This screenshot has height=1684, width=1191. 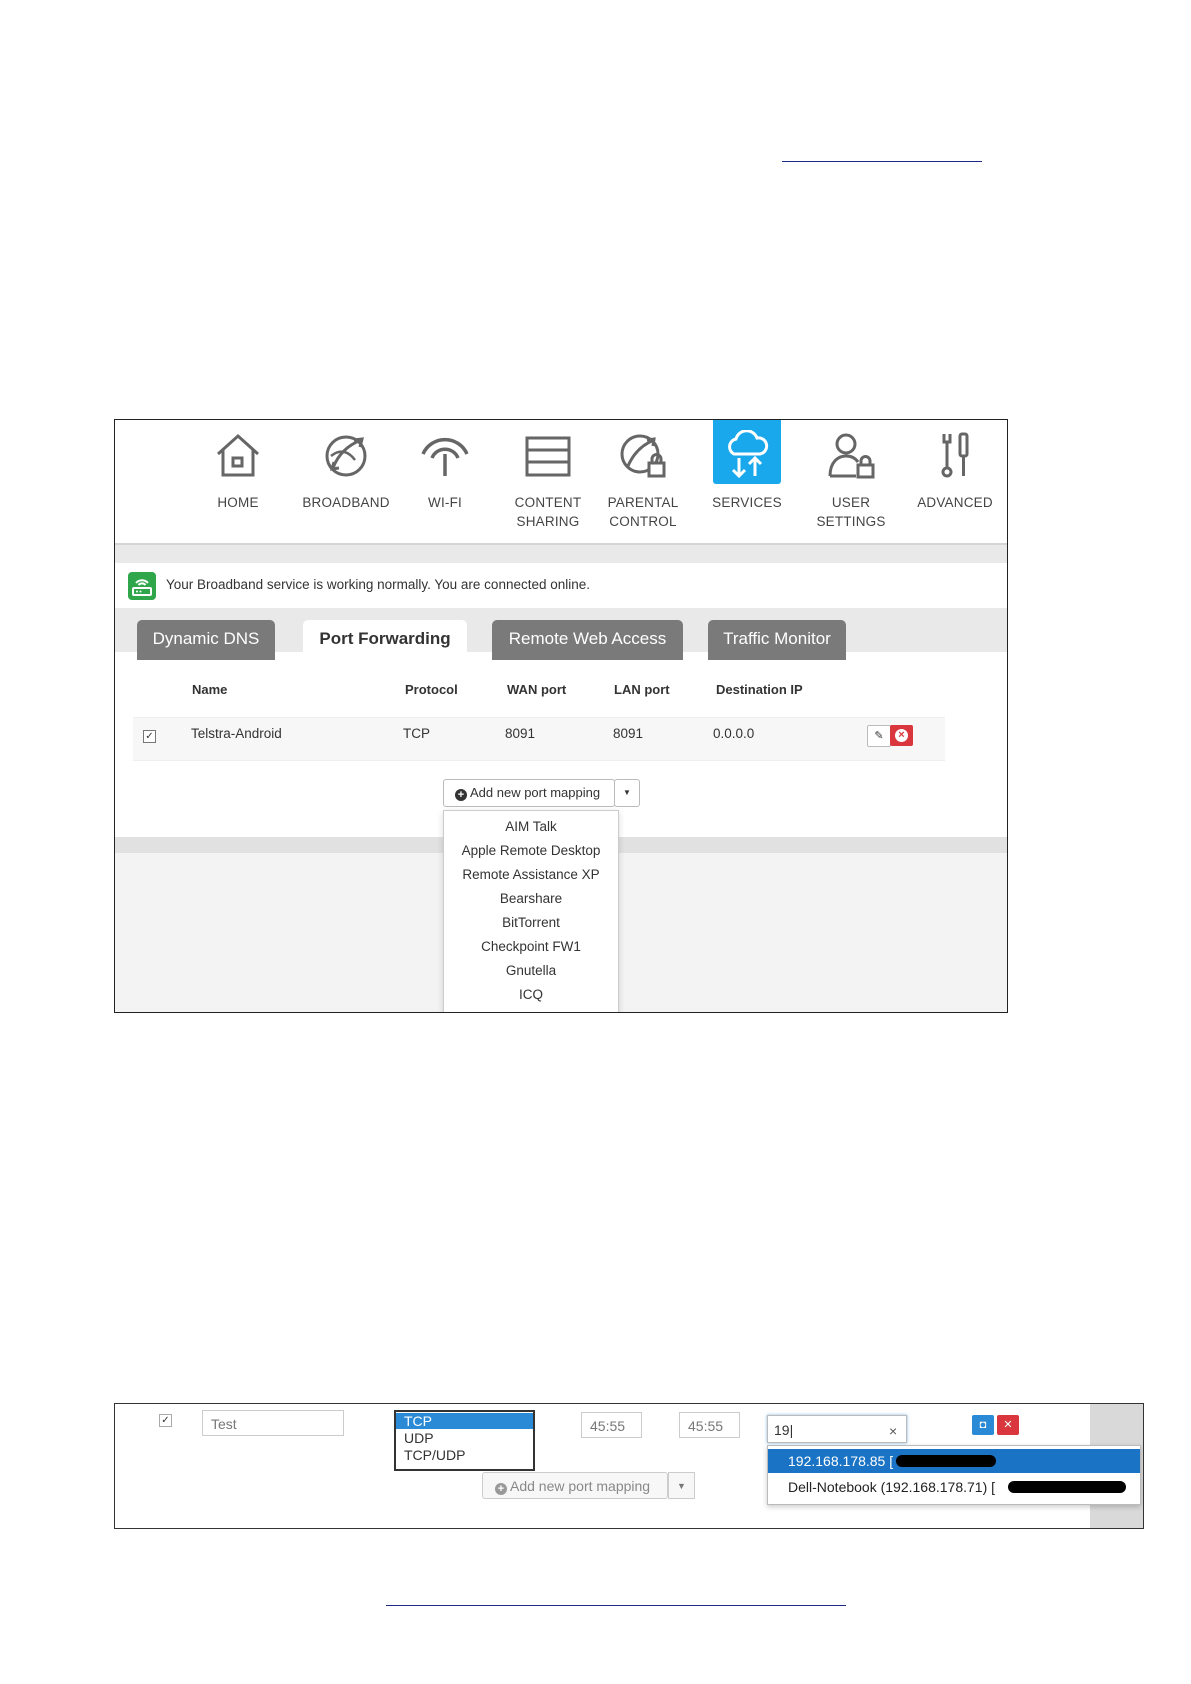 I want to click on column-header-wan-port: WAN port, so click(x=537, y=689).